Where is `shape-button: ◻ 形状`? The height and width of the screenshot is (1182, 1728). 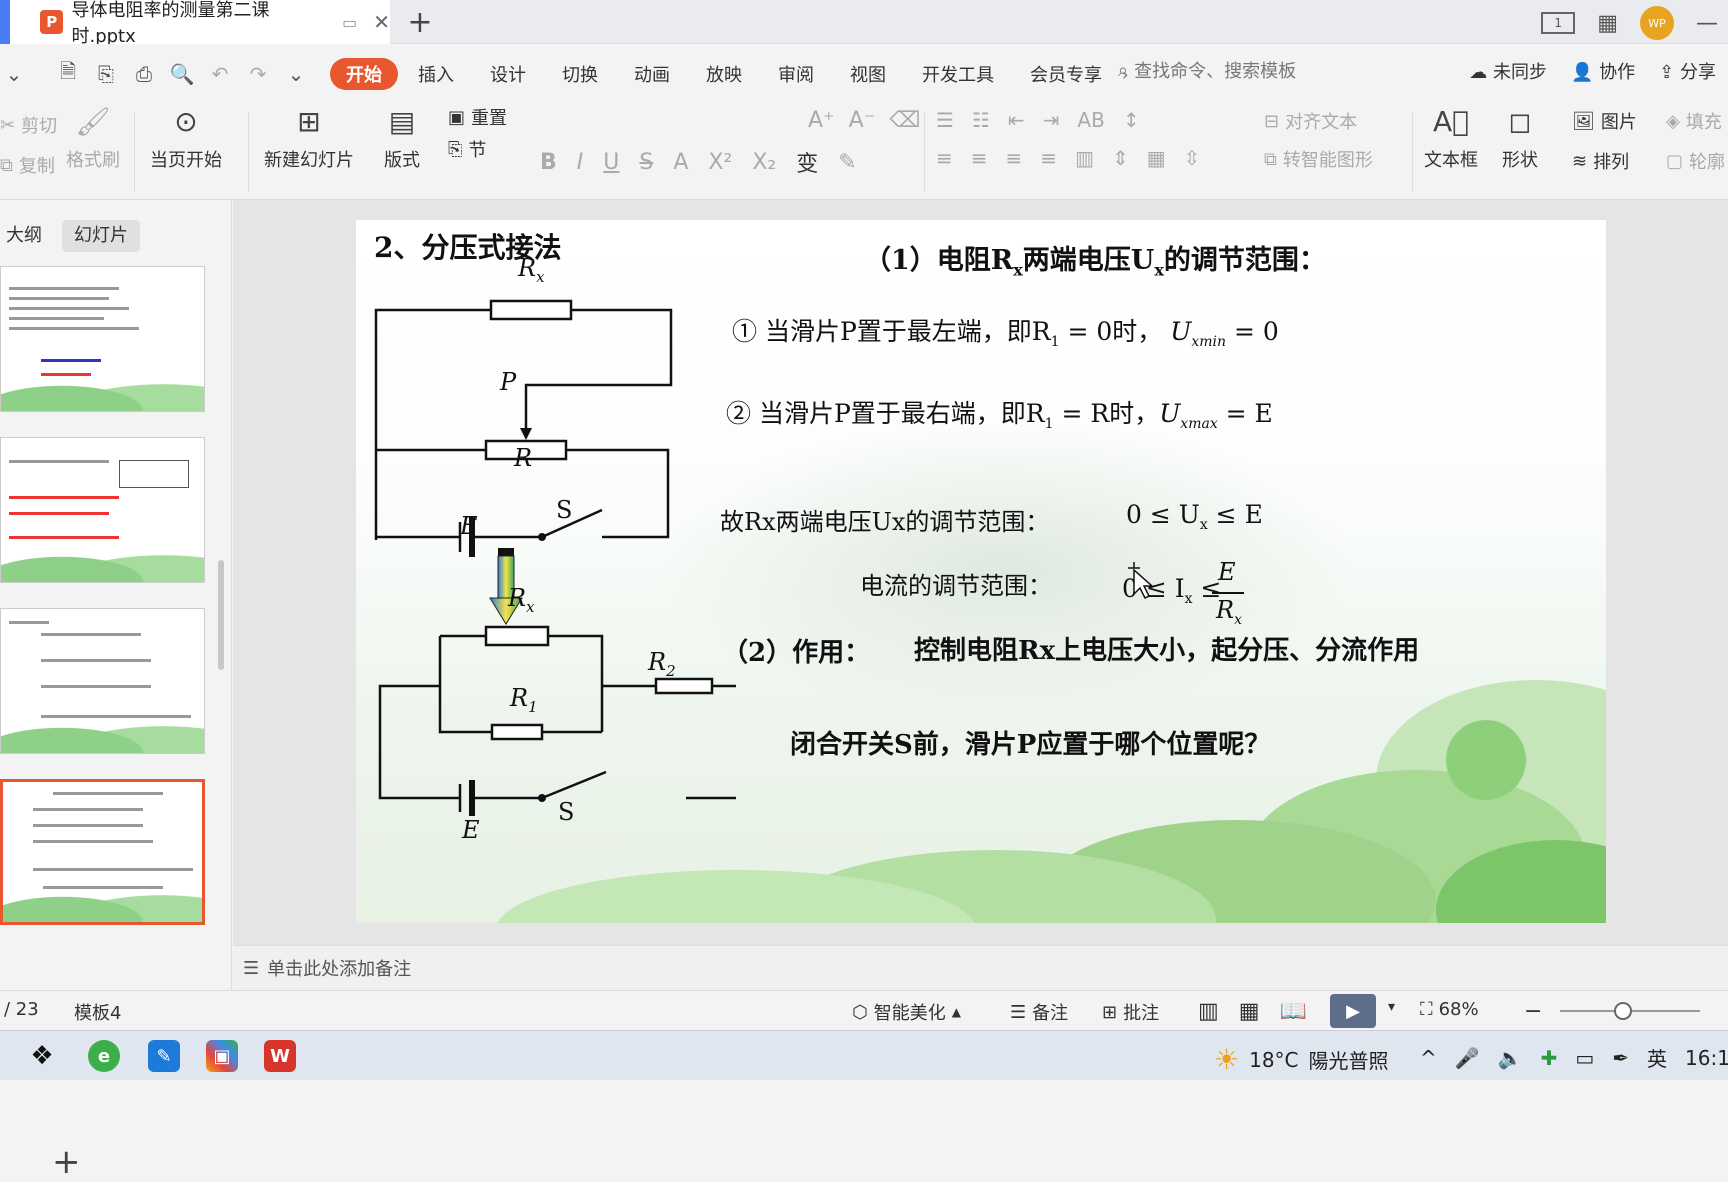
shape-button: ◻ 形状 is located at coordinates (1520, 138).